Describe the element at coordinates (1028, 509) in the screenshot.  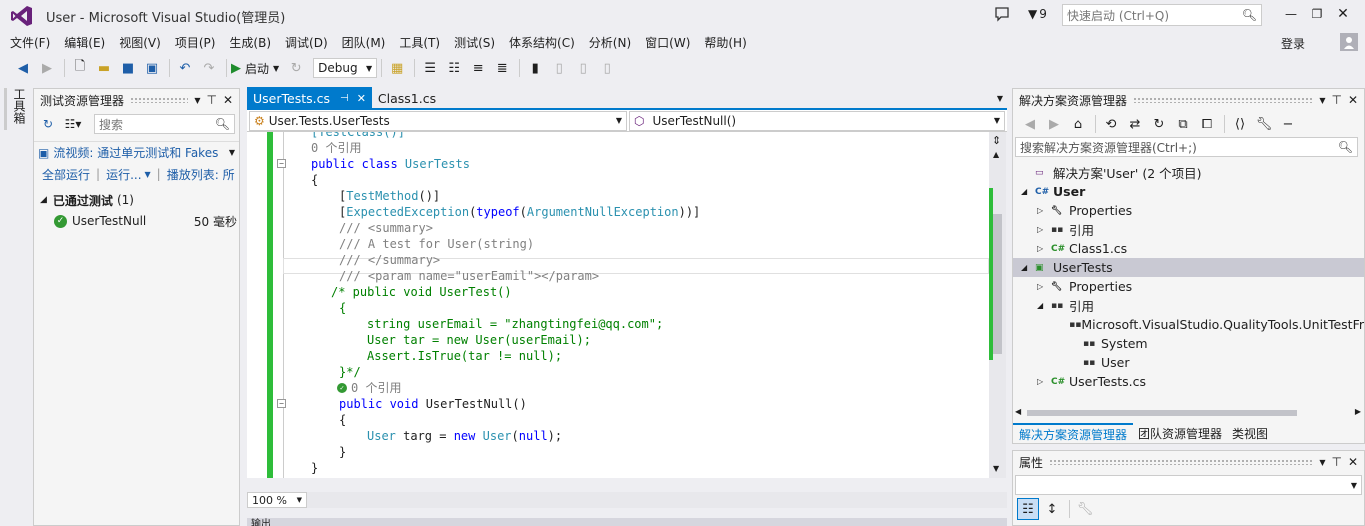
I see `categorized-icon: ☷` at that location.